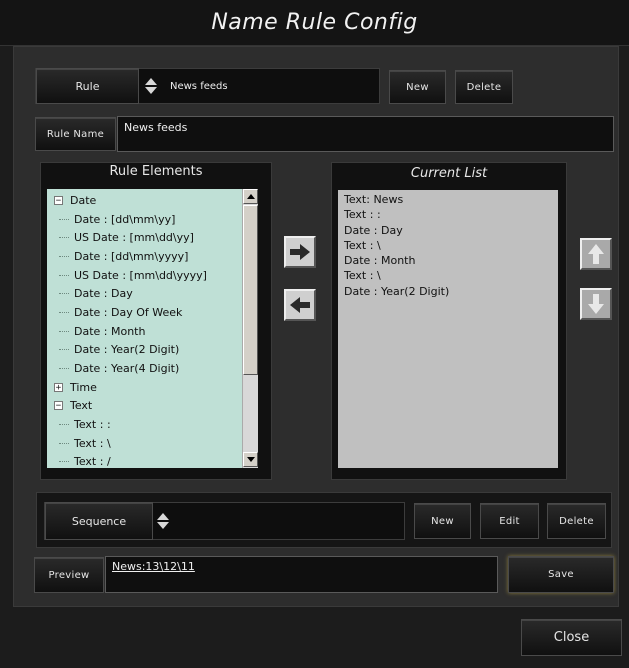 This screenshot has width=629, height=668. I want to click on list-item: Text: News, so click(448, 199).